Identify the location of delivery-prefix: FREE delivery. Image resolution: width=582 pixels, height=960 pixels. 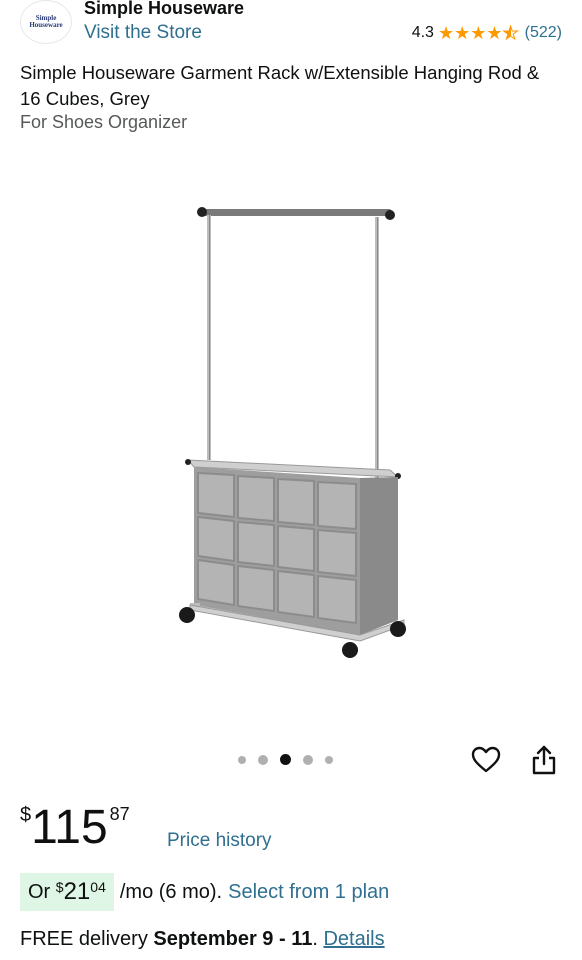
(84, 939).